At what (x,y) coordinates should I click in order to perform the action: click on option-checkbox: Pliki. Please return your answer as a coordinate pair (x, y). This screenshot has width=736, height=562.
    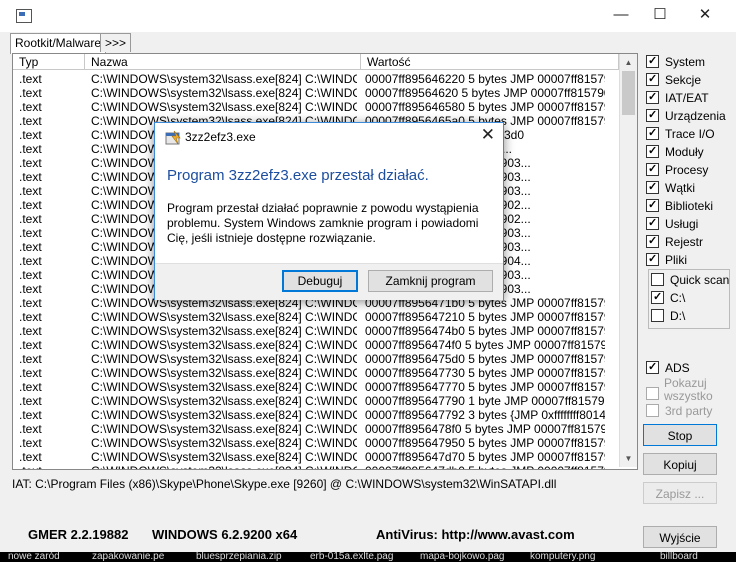
    Looking at the image, I should click on (667, 259).